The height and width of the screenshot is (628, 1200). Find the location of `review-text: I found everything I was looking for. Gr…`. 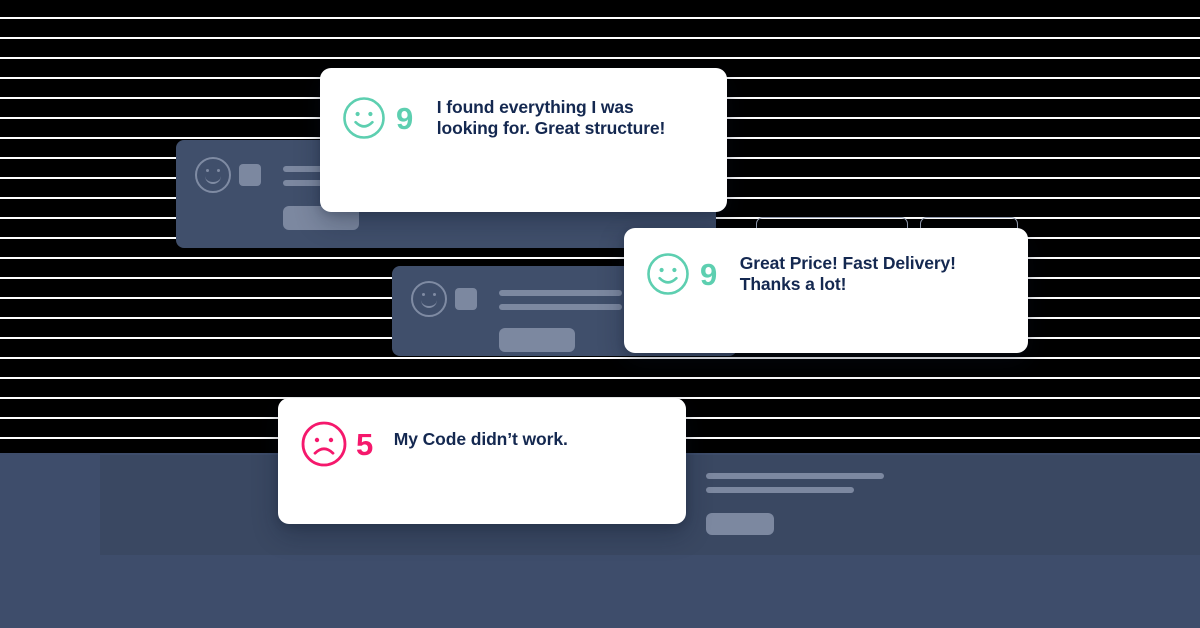

review-text: I found everything I was looking for. Gr… is located at coordinates (551, 118).